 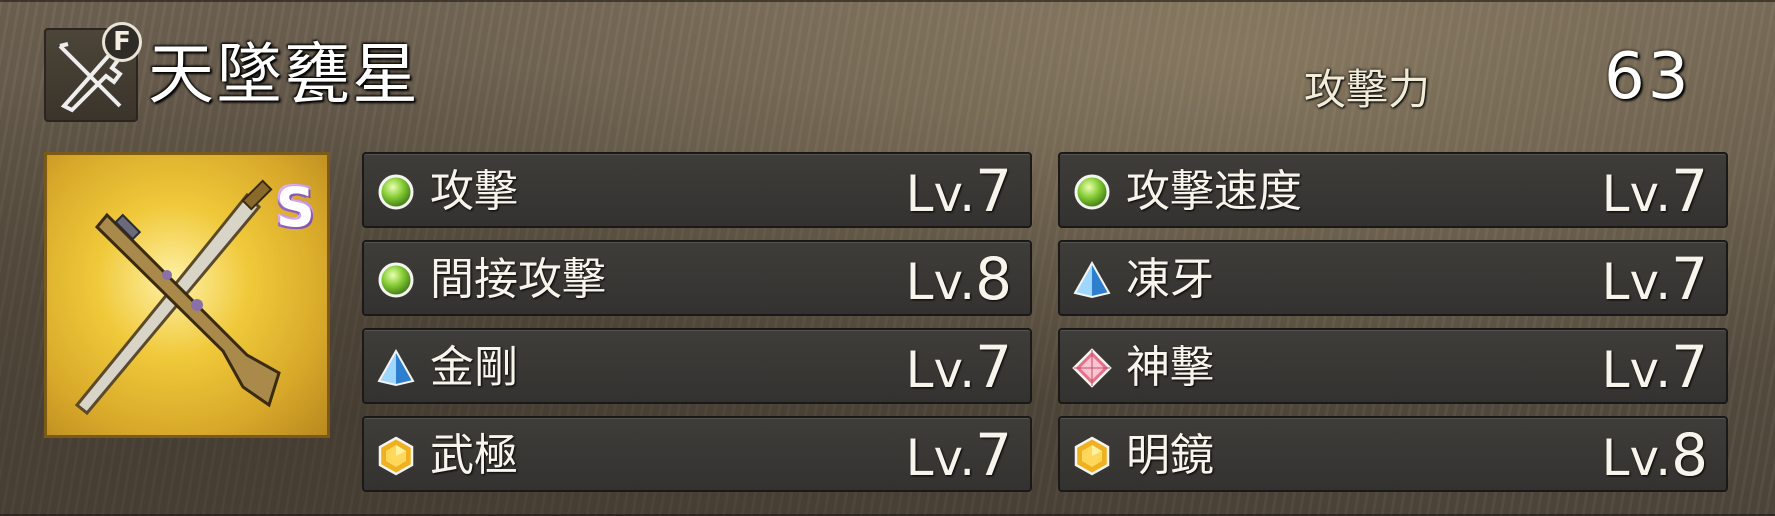 What do you see at coordinates (284, 74) in the screenshot?
I see `weapon-name: 天墜甕星` at bounding box center [284, 74].